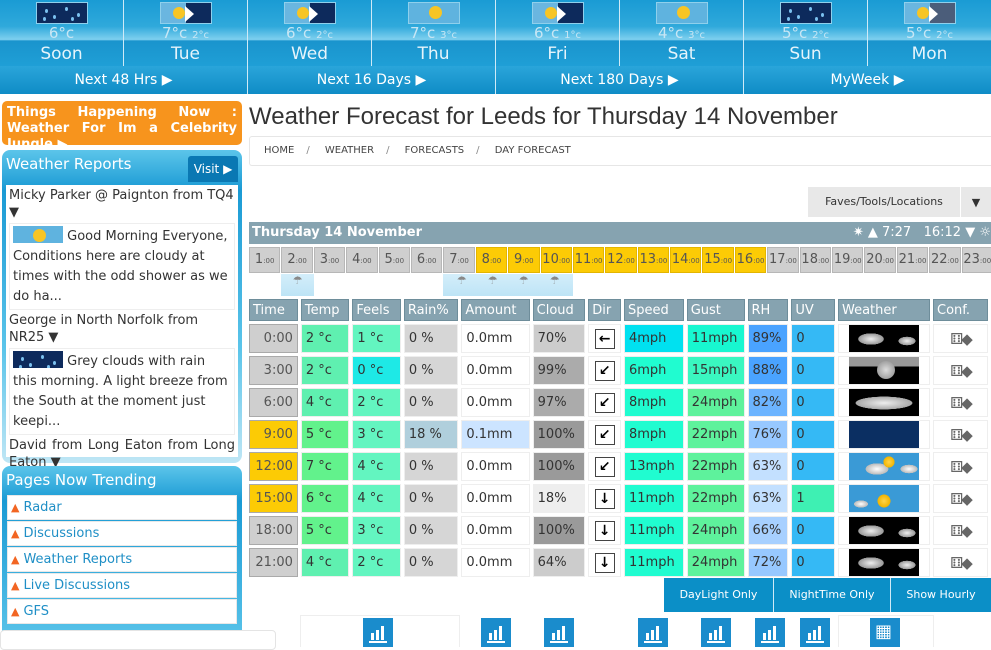  What do you see at coordinates (273, 530) in the screenshot?
I see `time-cell: 18:00` at bounding box center [273, 530].